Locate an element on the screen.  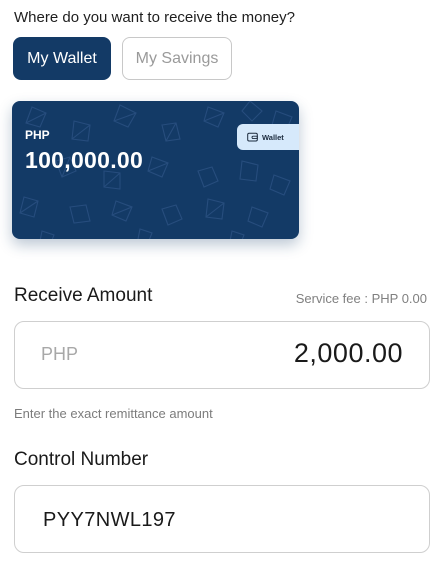
my-wallet-button: My Wallet is located at coordinates (62, 58).